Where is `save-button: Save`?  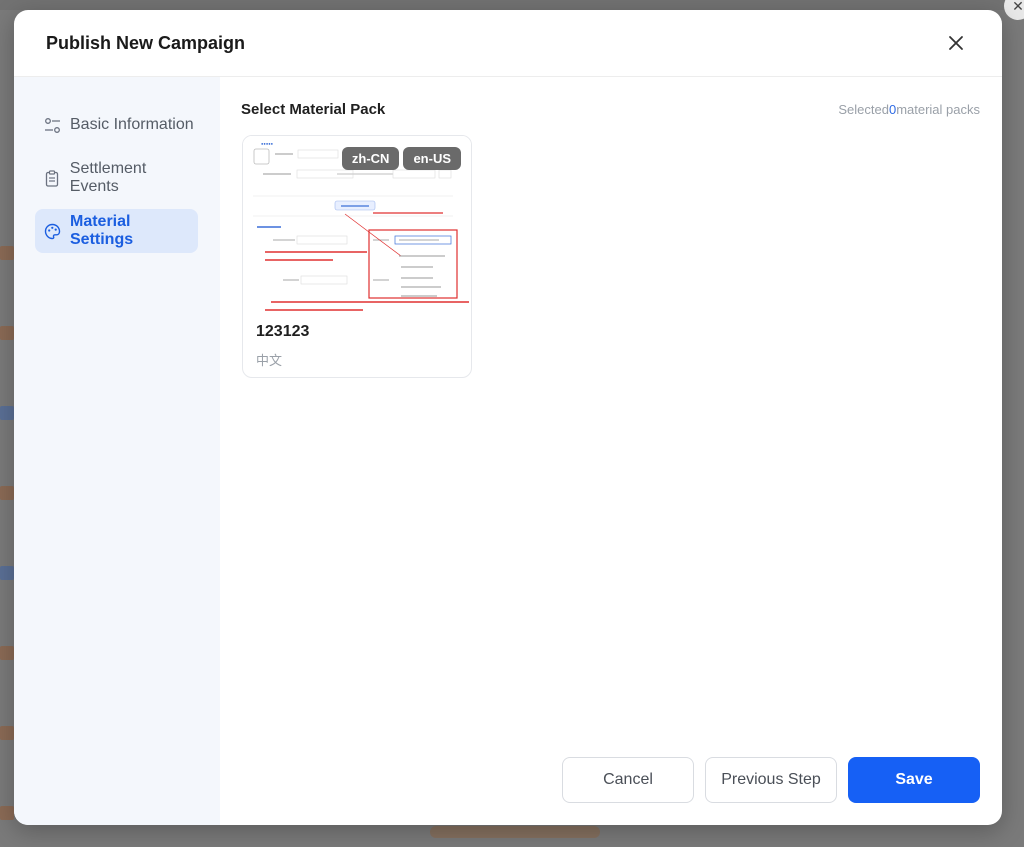 save-button: Save is located at coordinates (914, 780).